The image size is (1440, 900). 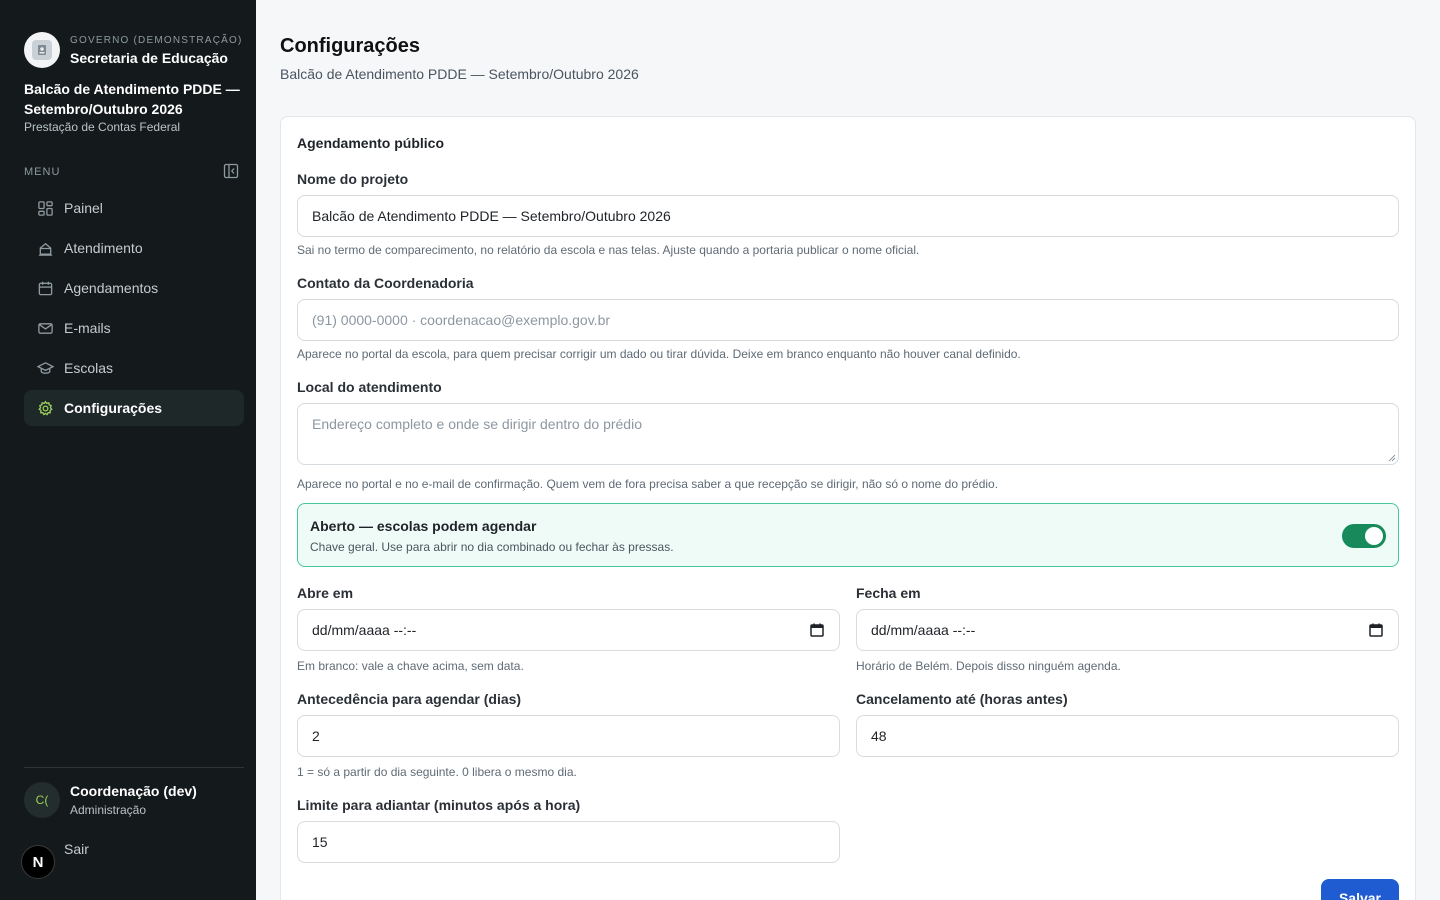 I want to click on closes-at-label: Fecha em, so click(x=888, y=593).